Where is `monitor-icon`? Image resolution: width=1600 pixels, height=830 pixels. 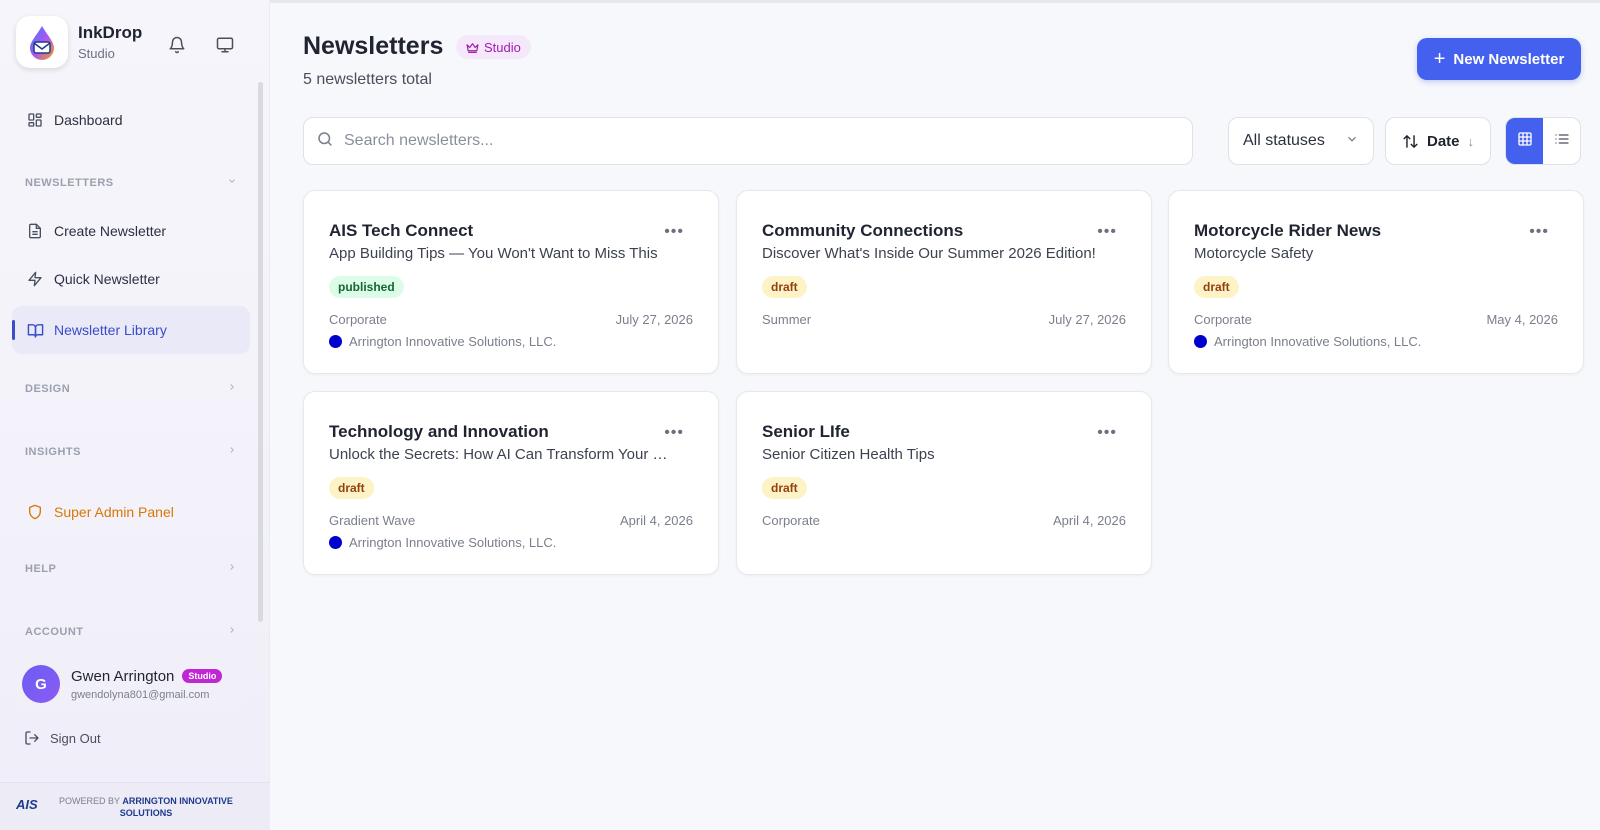
monitor-icon is located at coordinates (225, 45).